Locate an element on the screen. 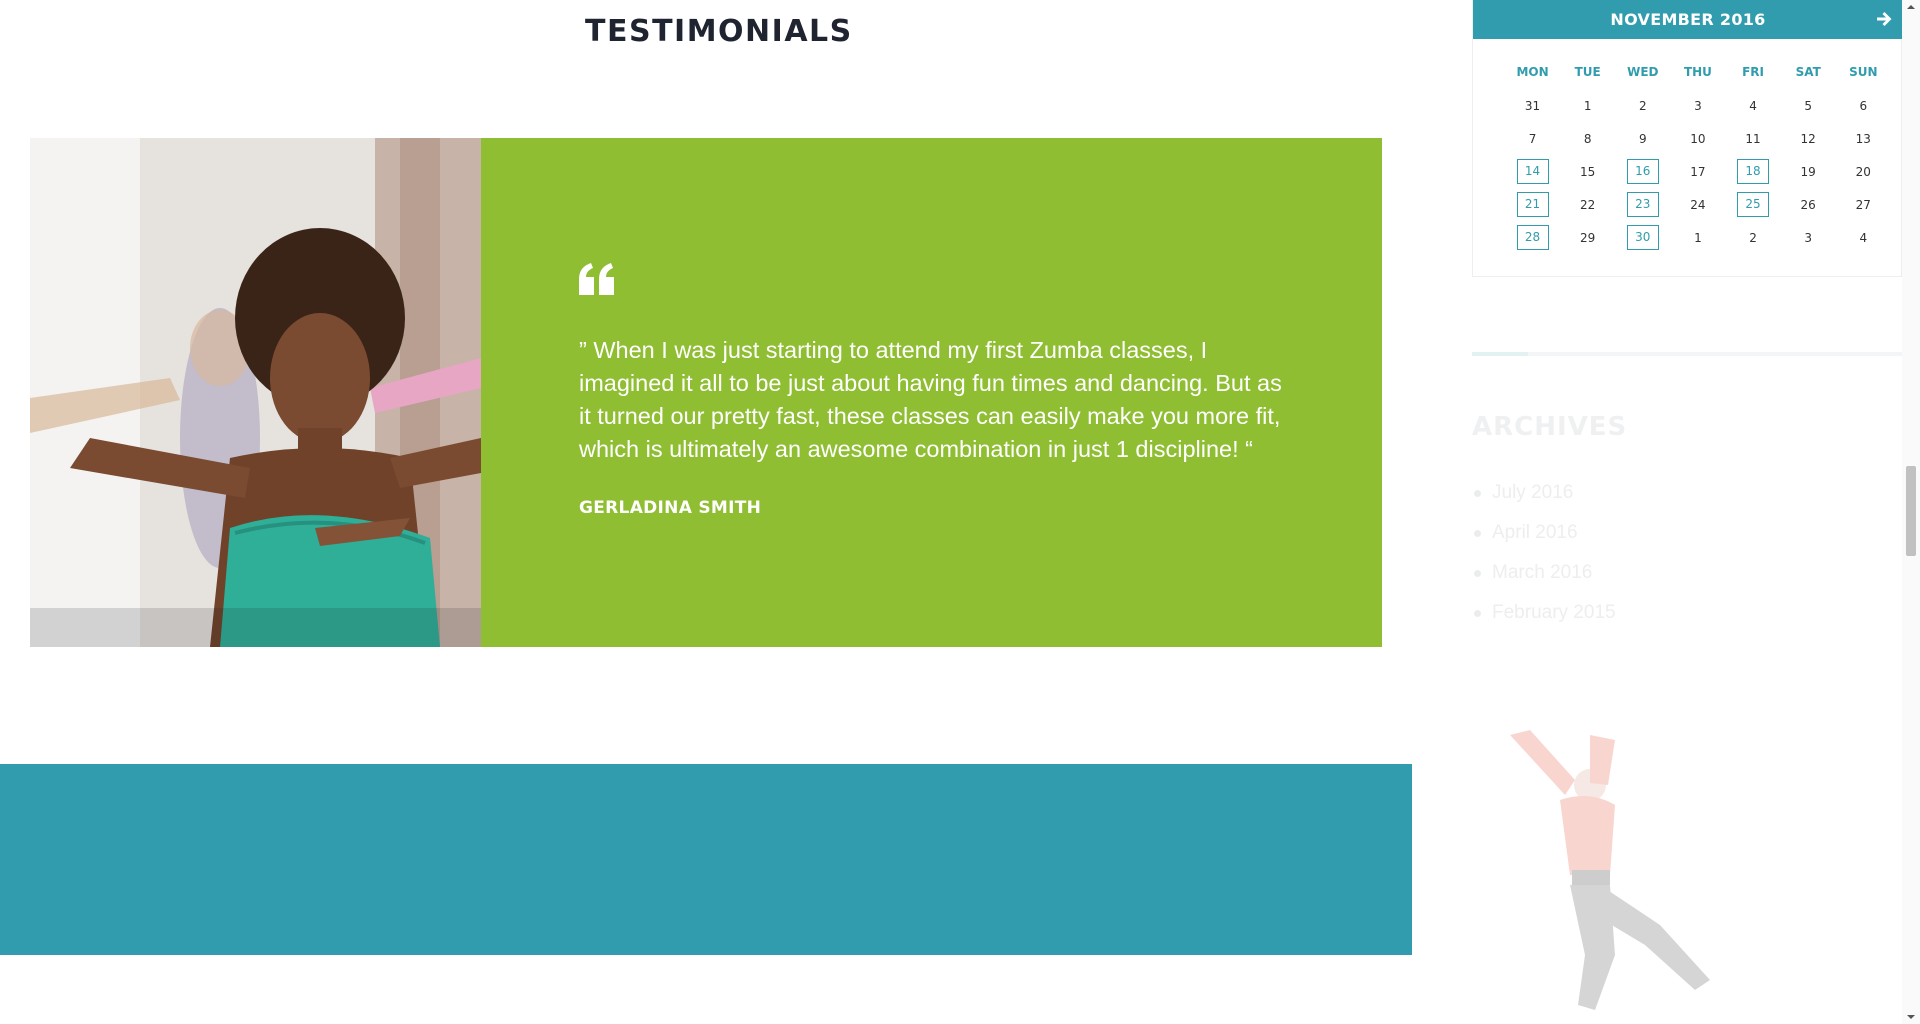 This screenshot has height=1024, width=1920. calendar-day-cell: 5 is located at coordinates (1808, 106).